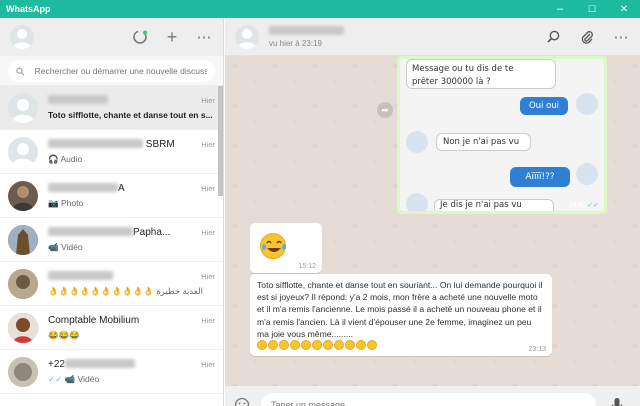 The height and width of the screenshot is (406, 640). I want to click on emoji-message: 15:12, so click(286, 248).